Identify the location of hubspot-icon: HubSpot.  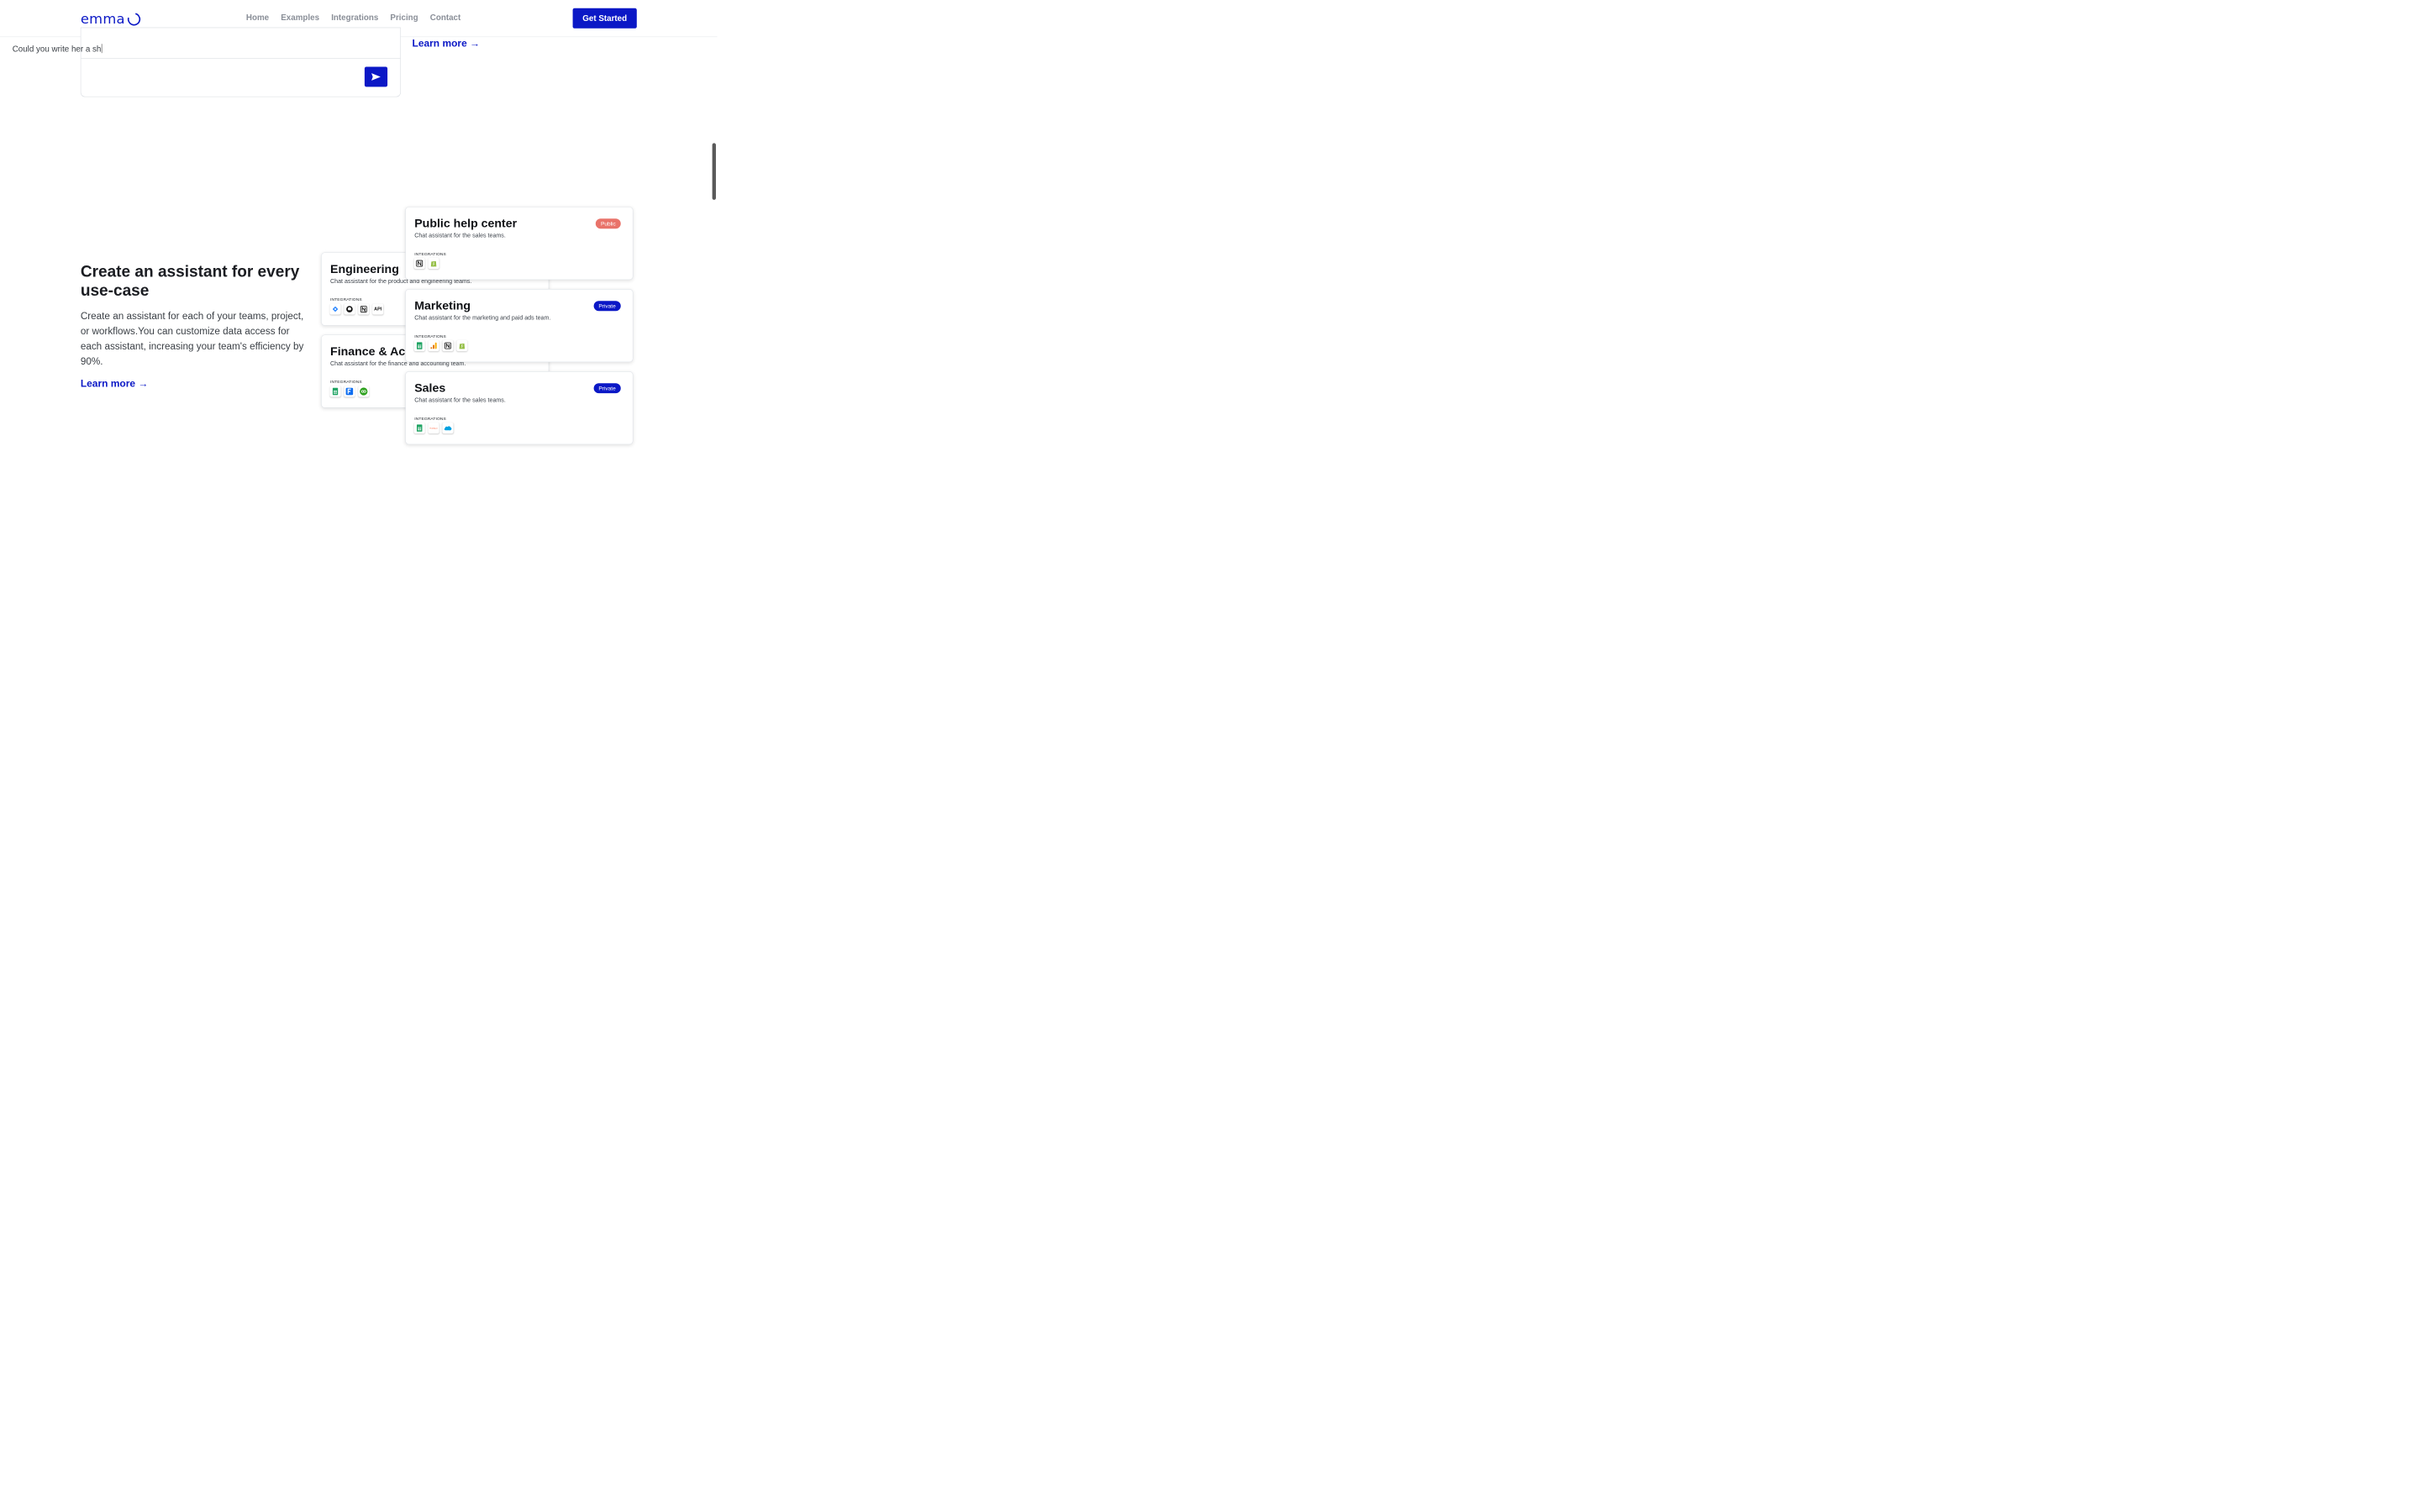
(434, 428).